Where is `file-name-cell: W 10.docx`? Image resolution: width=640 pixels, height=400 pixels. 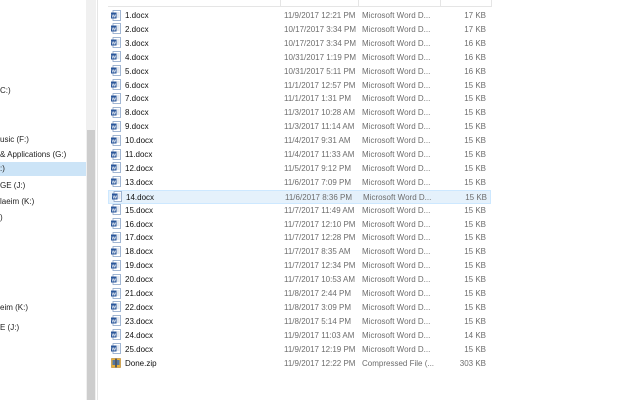
file-name-cell: W 10.docx is located at coordinates (196, 141).